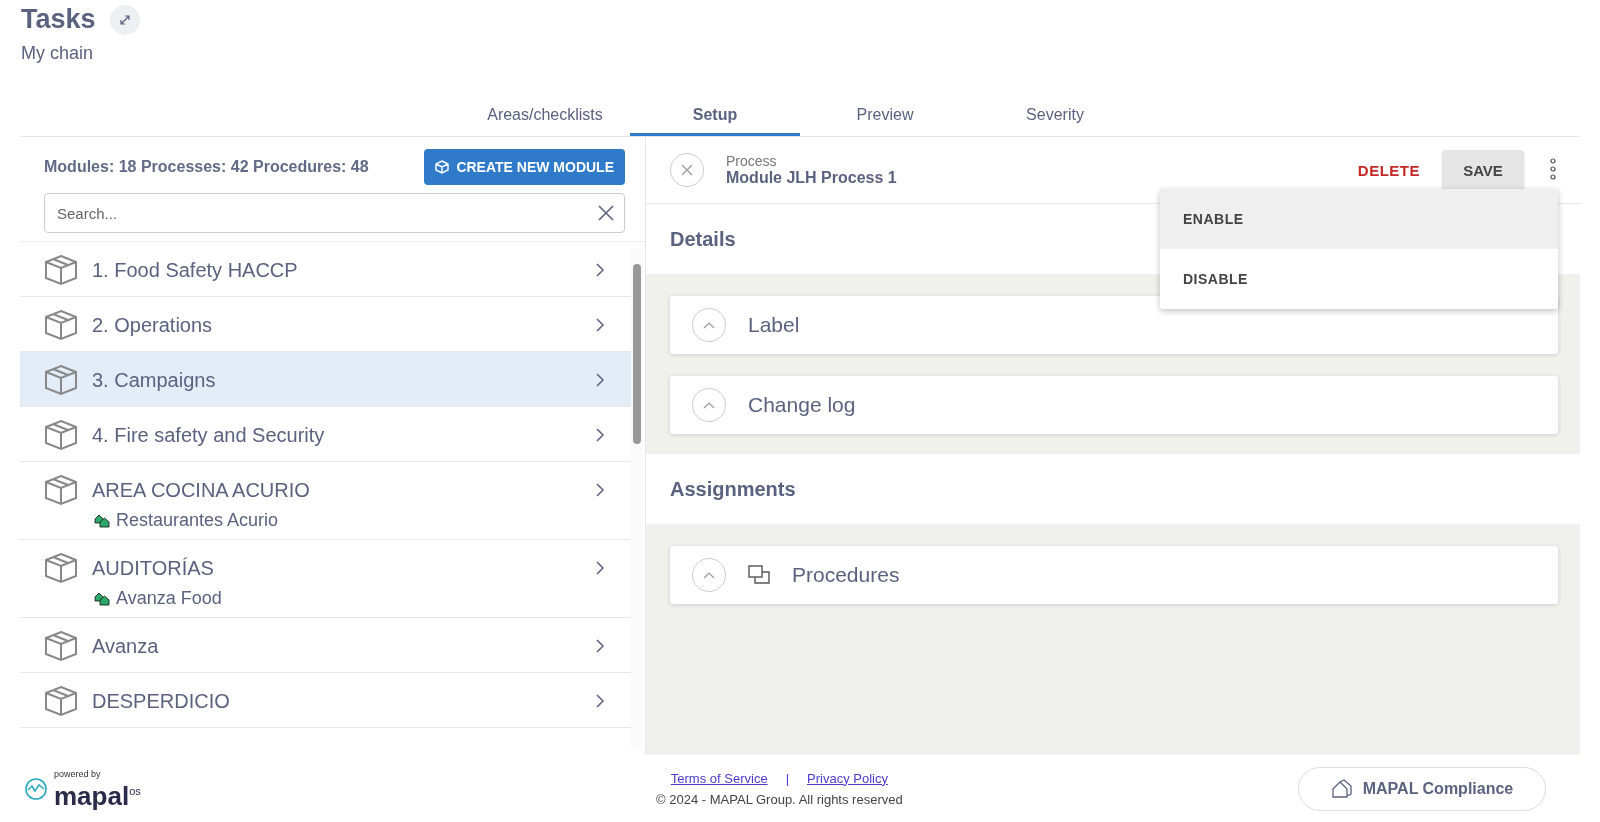 The height and width of the screenshot is (822, 1600). Describe the element at coordinates (206, 167) in the screenshot. I see `counts-text: Modules: 18 Processes: 42 Procedures: 48` at that location.